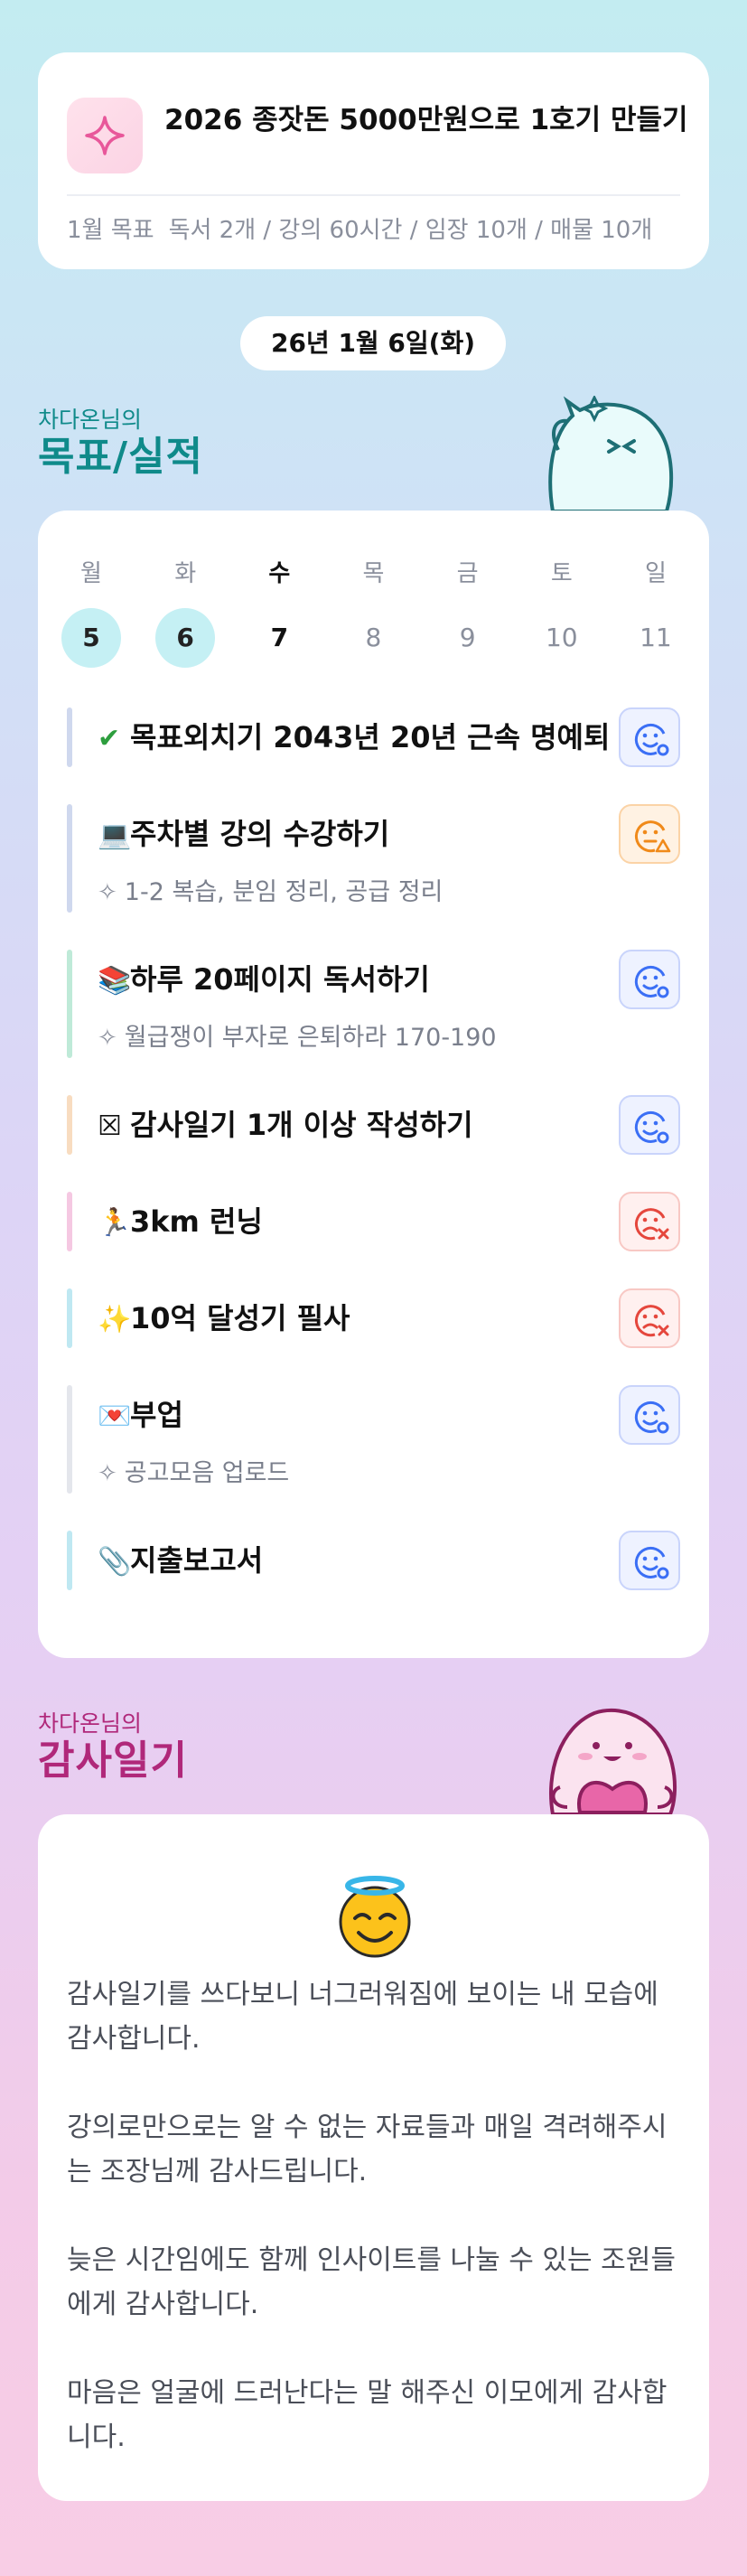  I want to click on day-number: 11, so click(656, 637).